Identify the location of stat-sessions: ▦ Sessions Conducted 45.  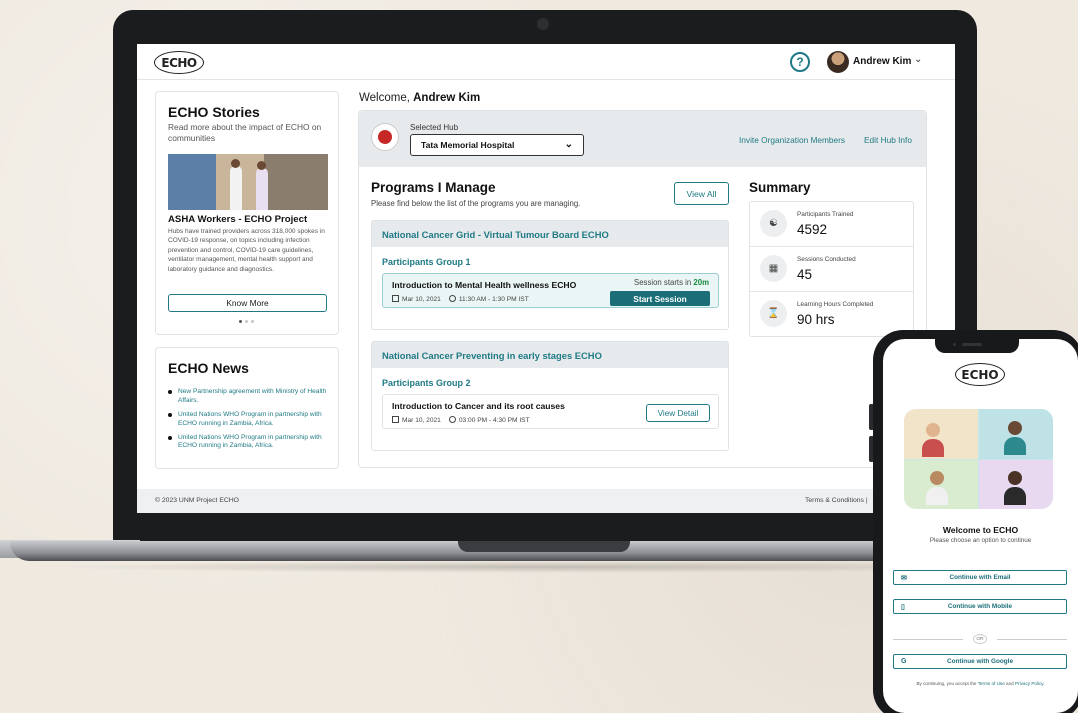
(831, 269).